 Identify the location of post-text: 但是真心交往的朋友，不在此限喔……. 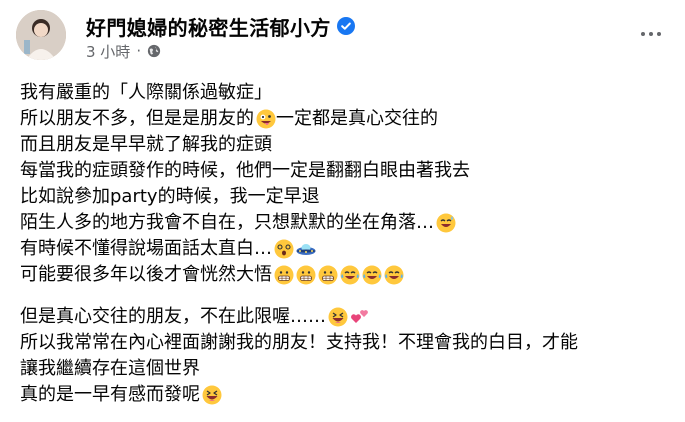
(173, 316).